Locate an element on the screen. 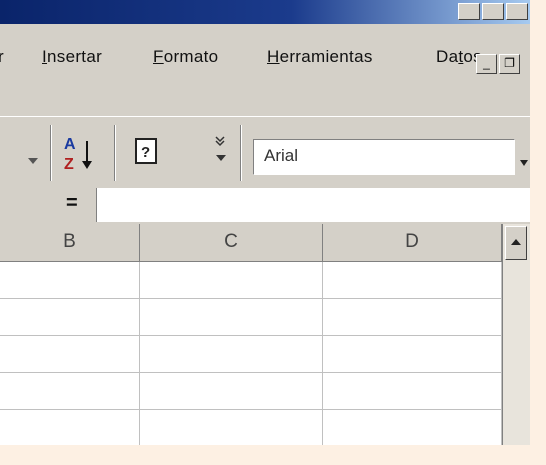 The image size is (546, 465). more-buttons-icon is located at coordinates (221, 152).